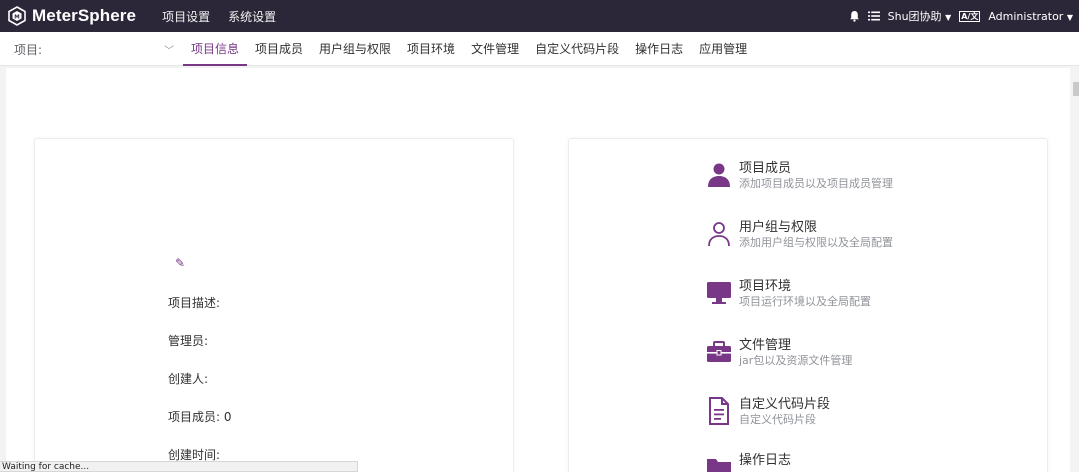  I want to click on logo: M MeterSphere, so click(71, 16).